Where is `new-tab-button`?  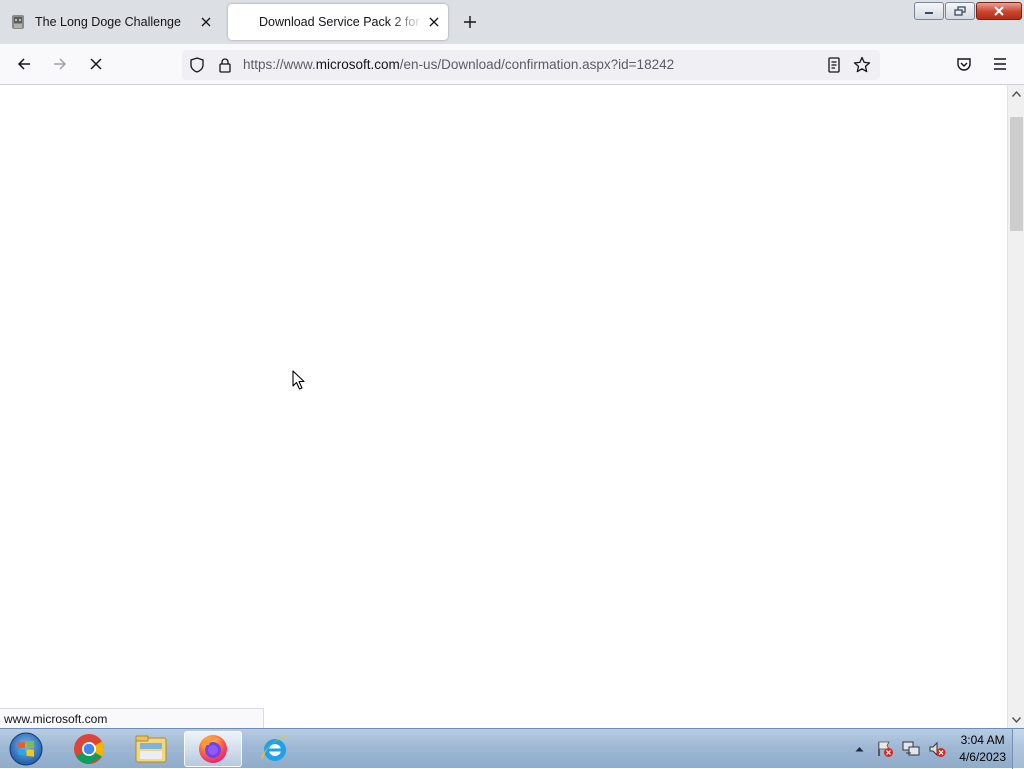
new-tab-button is located at coordinates (470, 22).